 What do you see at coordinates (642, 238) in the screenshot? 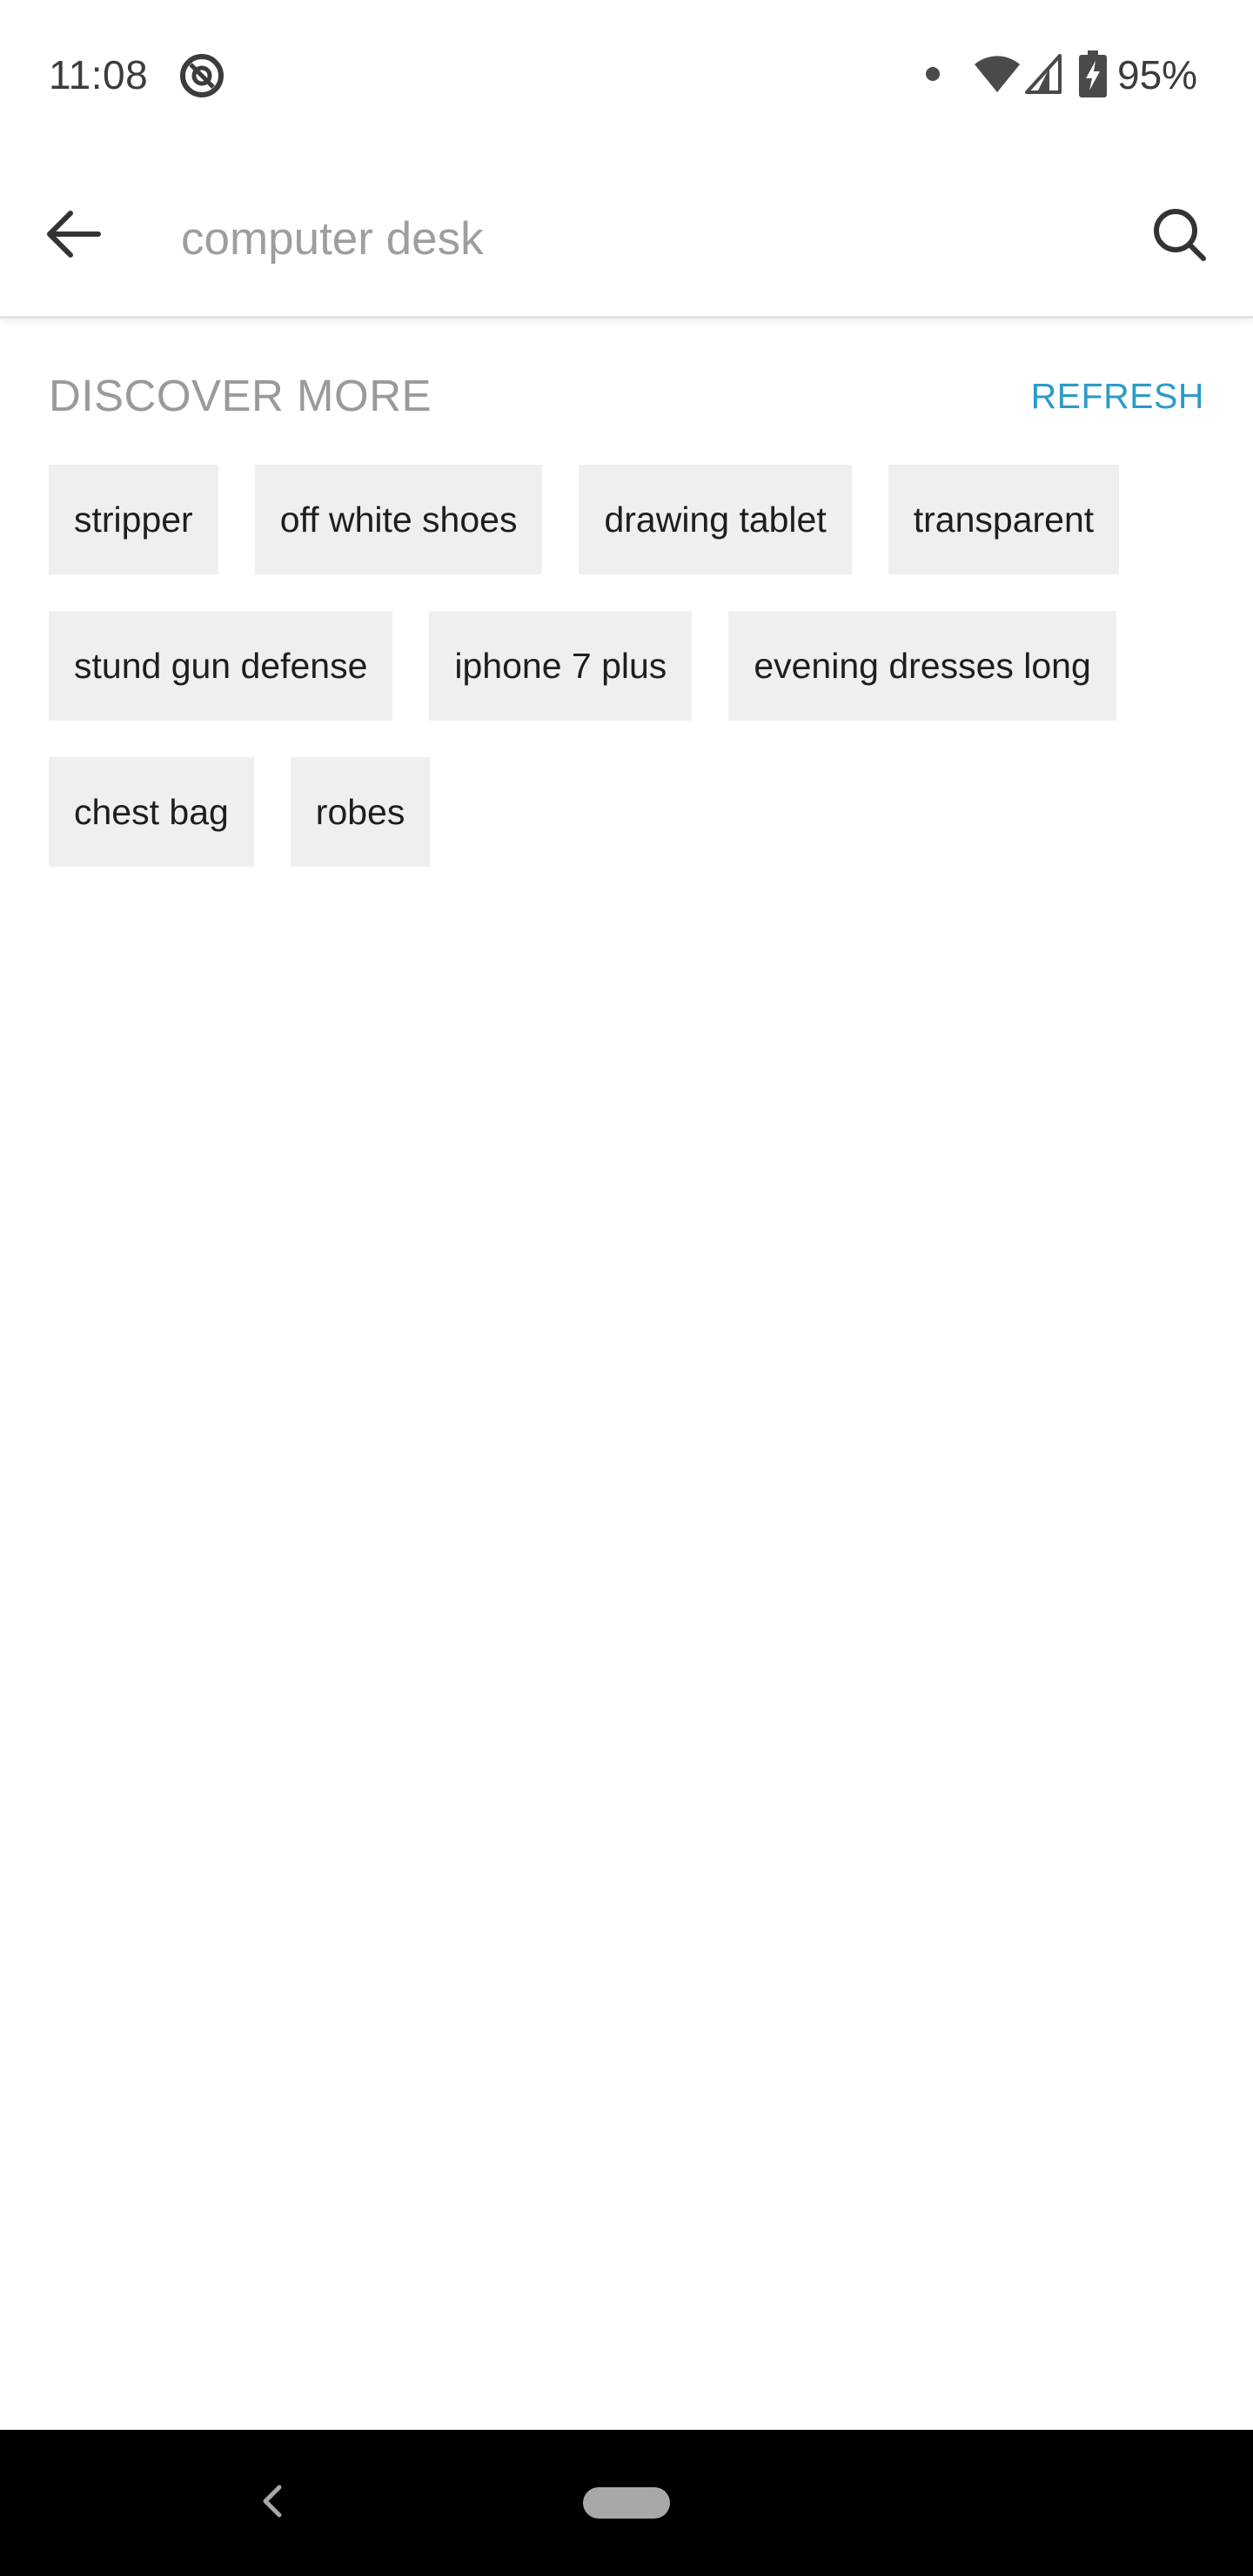
I see `search-input` at bounding box center [642, 238].